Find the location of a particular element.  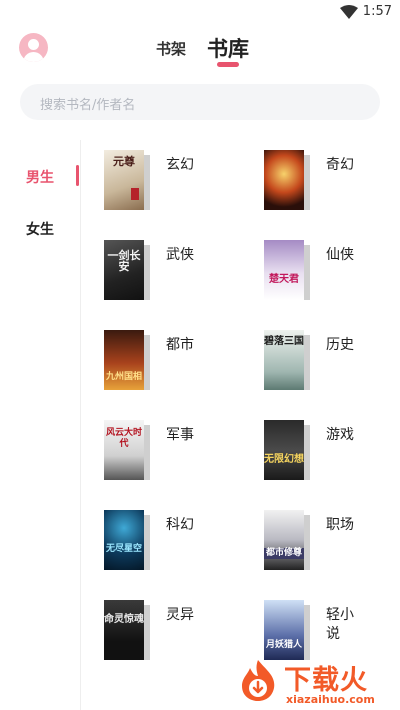

category-label: 军事 is located at coordinates (180, 435).